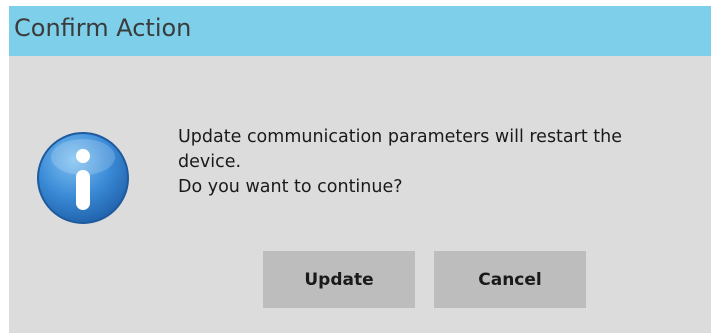 This screenshot has height=335, width=722. Describe the element at coordinates (510, 279) in the screenshot. I see `cancel-button: Cancel` at that location.